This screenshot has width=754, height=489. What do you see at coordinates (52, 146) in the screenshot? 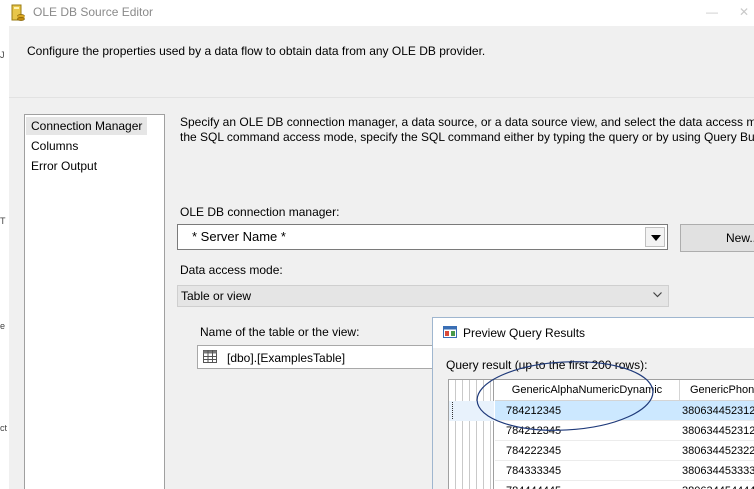
I see `nav-item-columns: Columns` at bounding box center [52, 146].